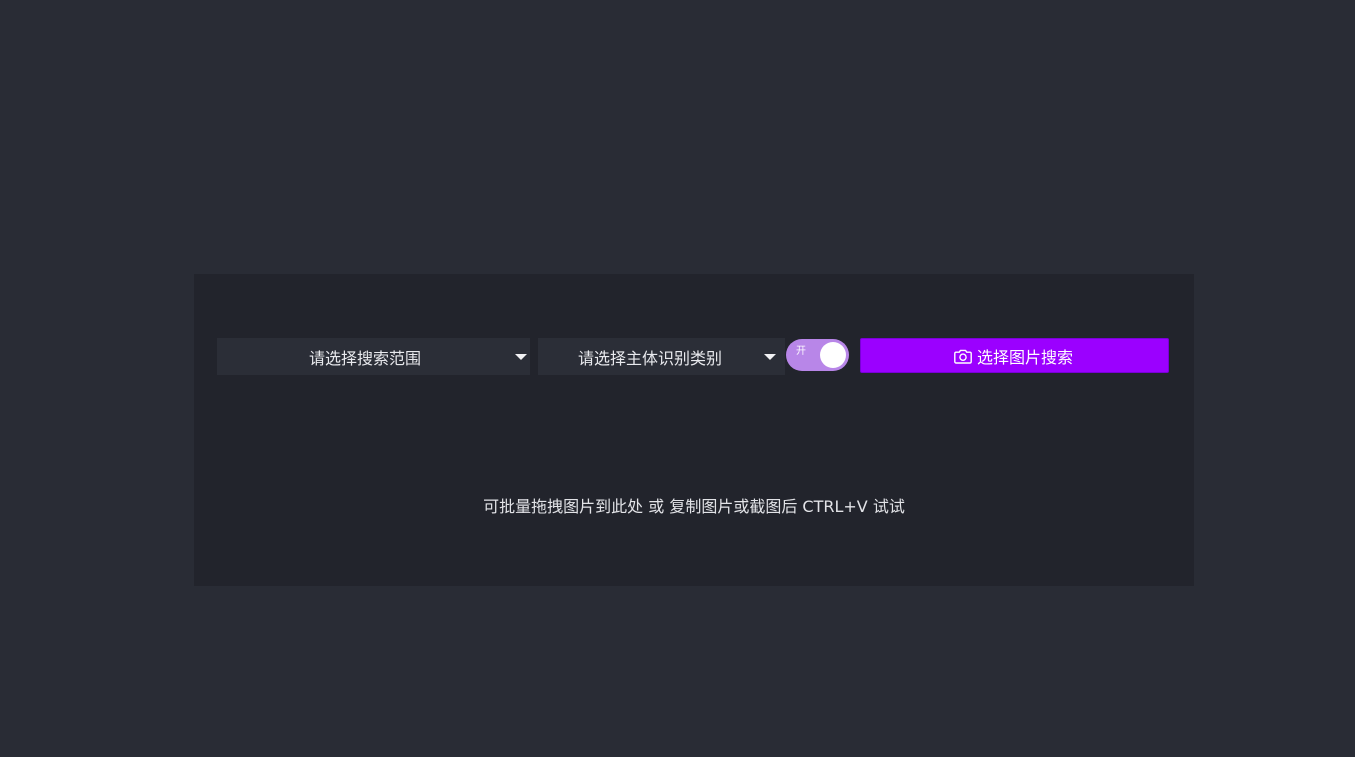 The image size is (1355, 757). I want to click on toggle-state-label: 开, so click(801, 351).